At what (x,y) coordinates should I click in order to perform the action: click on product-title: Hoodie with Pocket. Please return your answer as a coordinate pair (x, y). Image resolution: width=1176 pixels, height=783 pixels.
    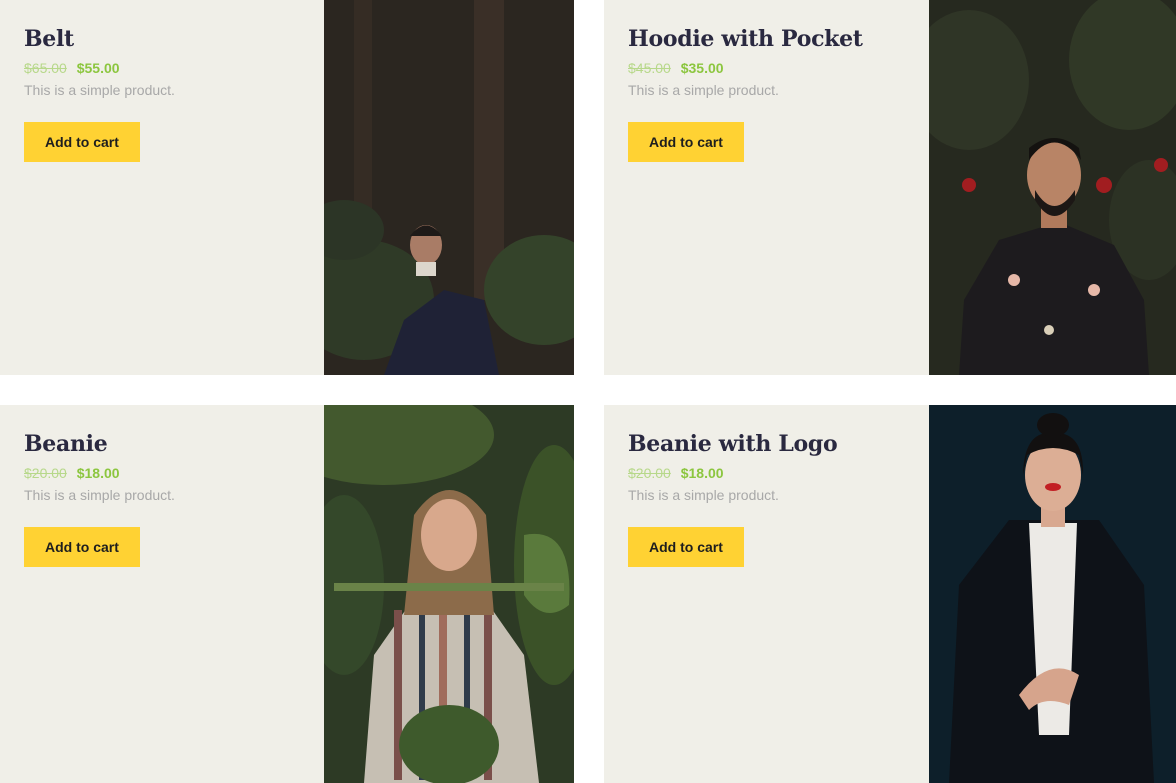
    Looking at the image, I should click on (768, 39).